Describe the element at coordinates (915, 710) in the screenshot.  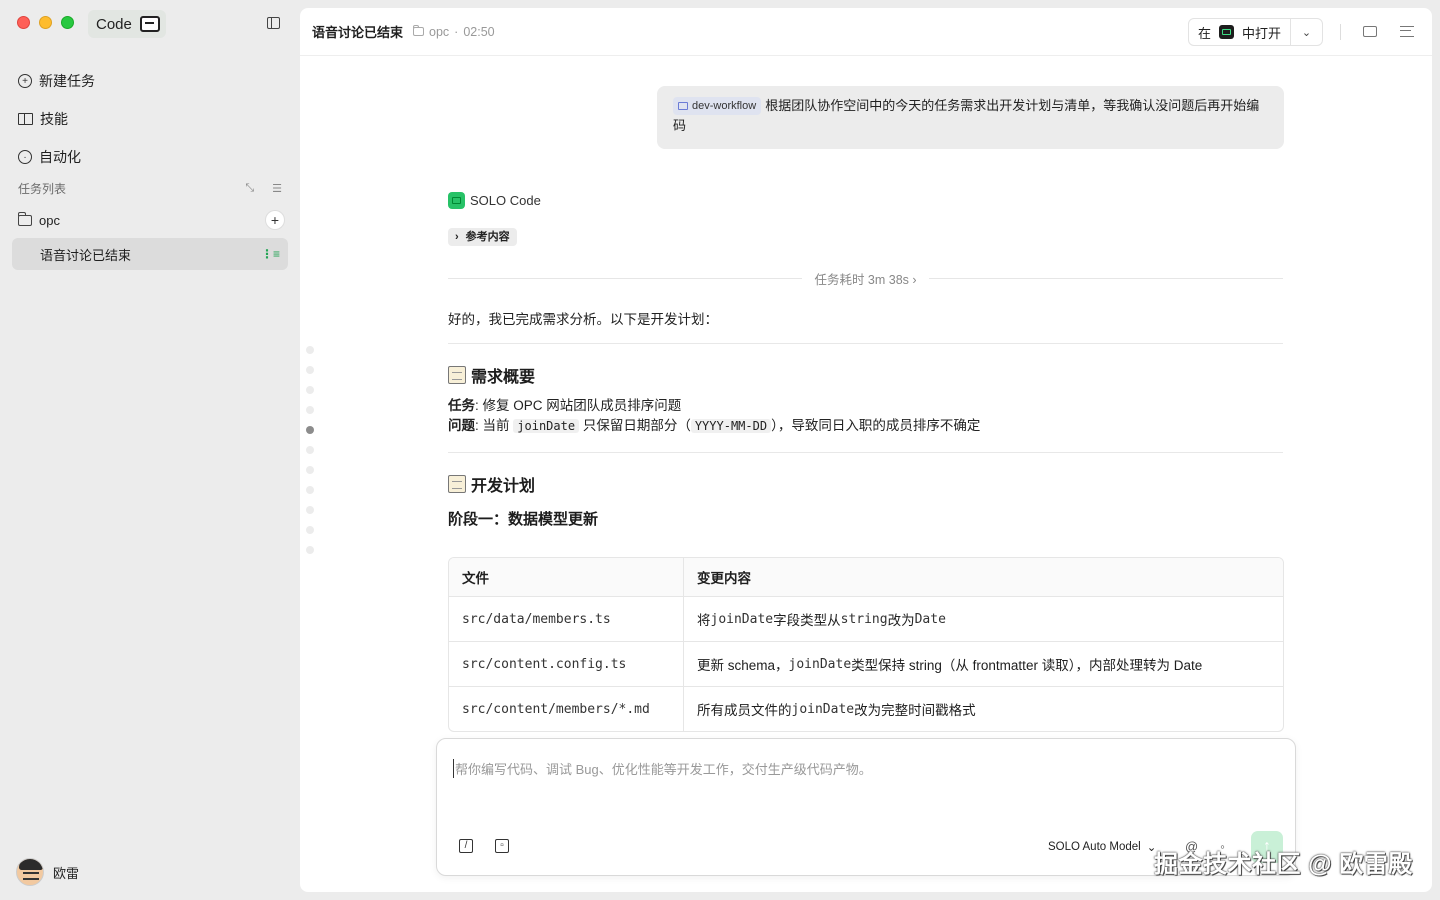
I see `cell-text: 改为完整时间戳格式` at that location.